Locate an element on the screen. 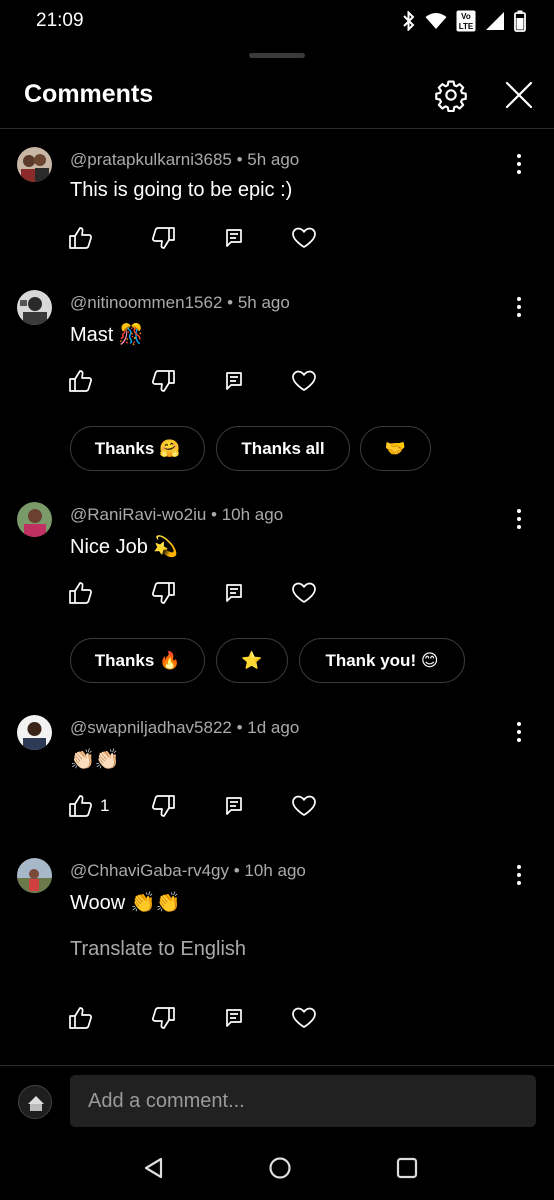 The image size is (554, 1200). home-icon is located at coordinates (280, 1168).